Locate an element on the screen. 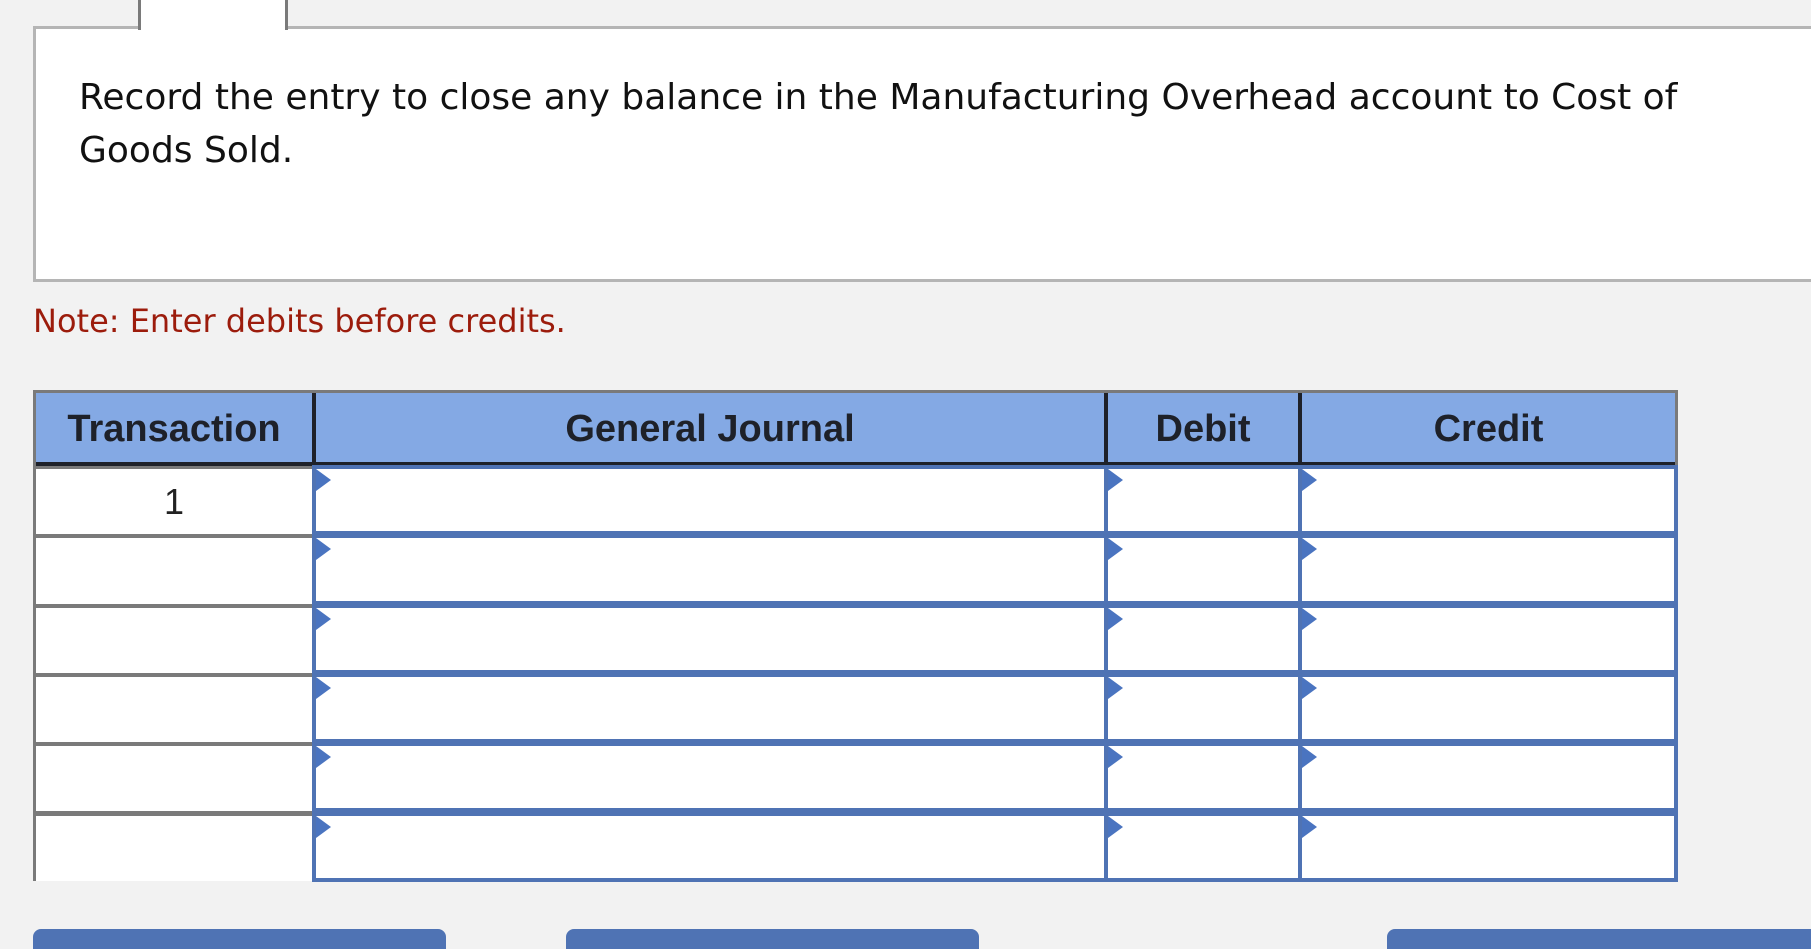 Image resolution: width=1811 pixels, height=949 pixels. header-debit: Debit is located at coordinates (1203, 429).